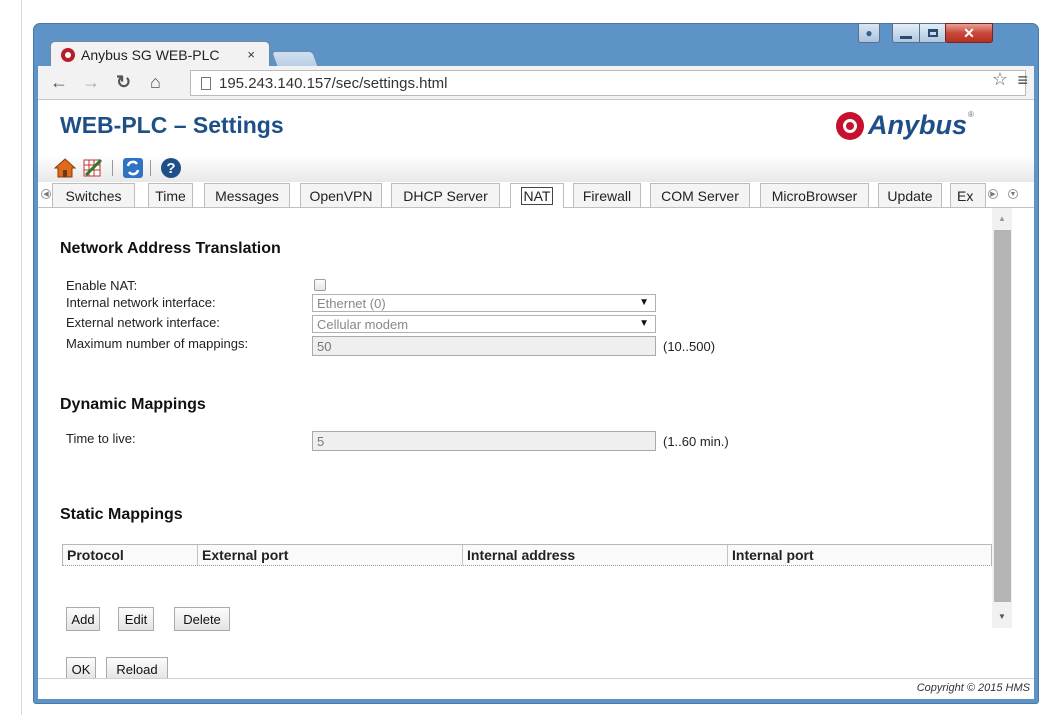  I want to click on column-header-internal-address: Internal address, so click(595, 555).